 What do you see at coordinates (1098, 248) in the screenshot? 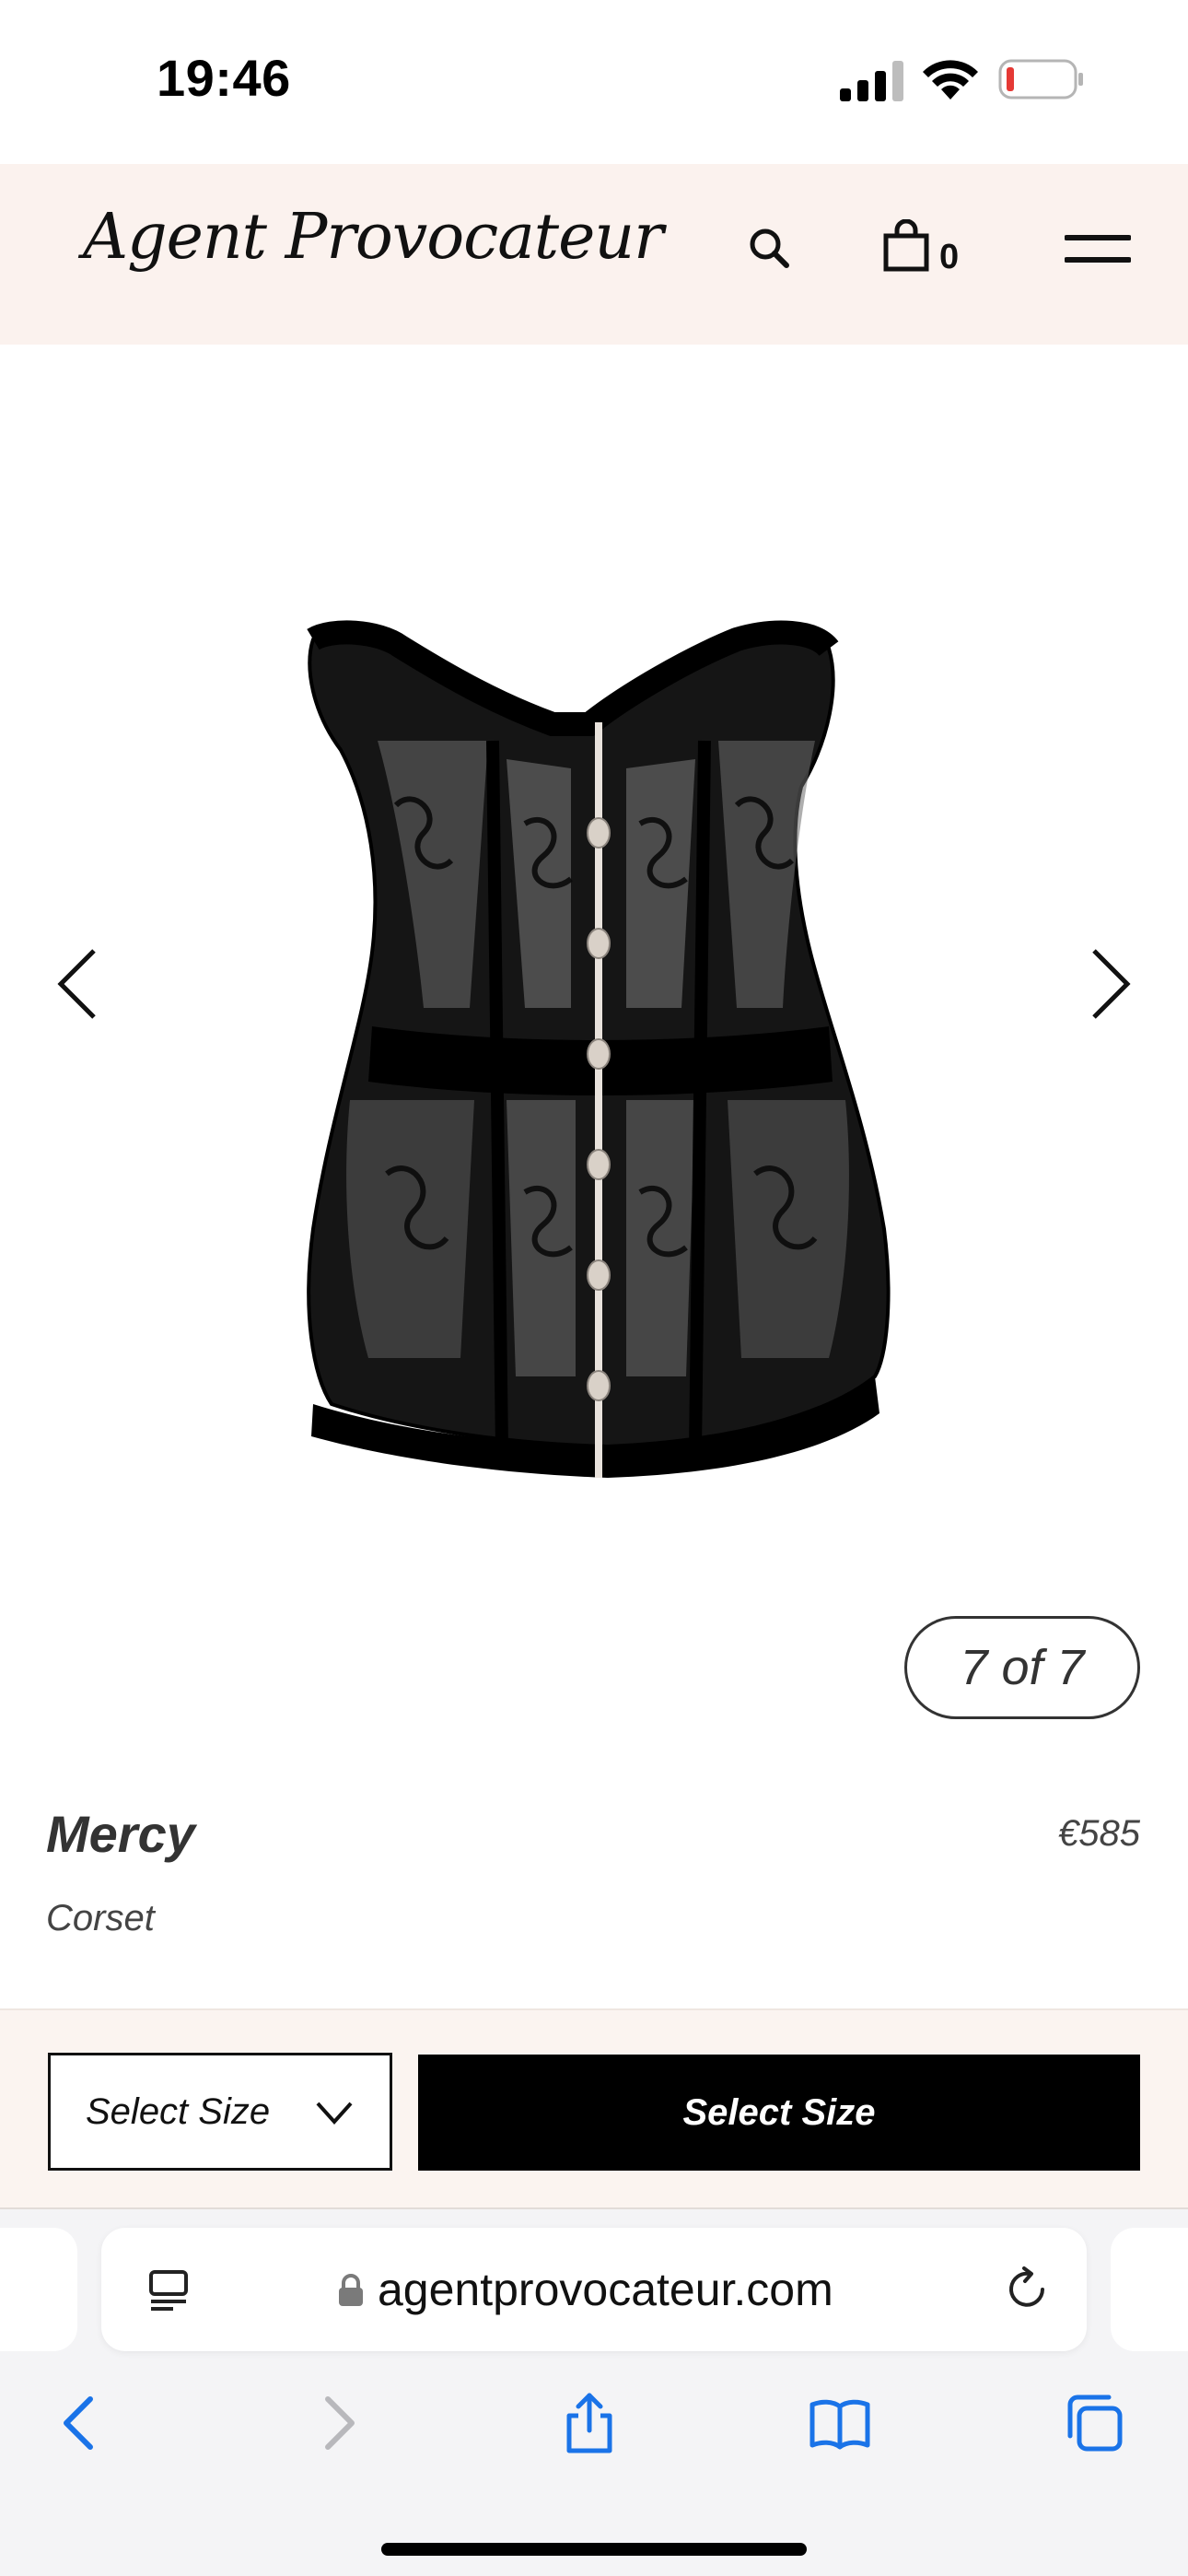
I see `menu-icon` at bounding box center [1098, 248].